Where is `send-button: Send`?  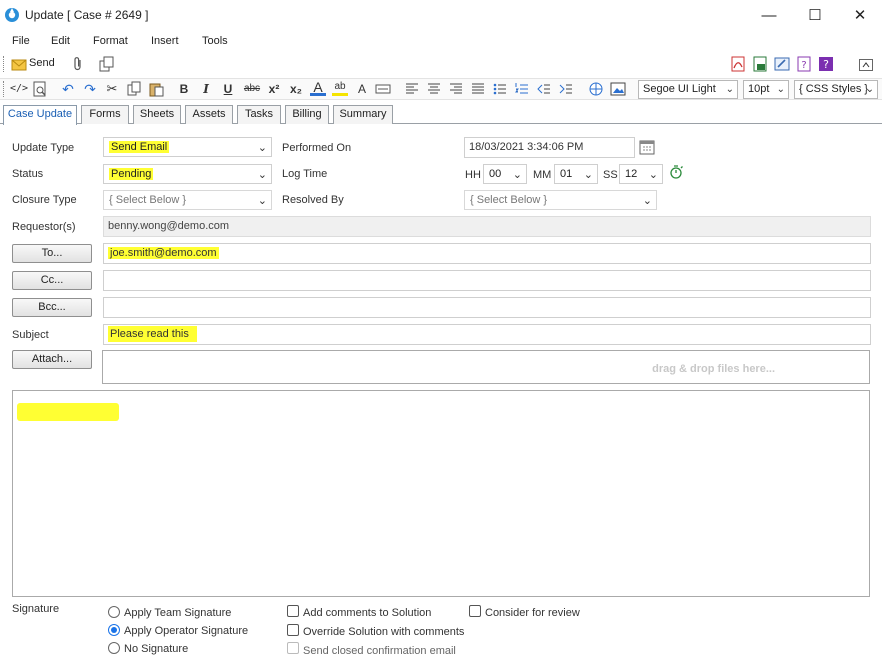
send-button: Send is located at coordinates (42, 63).